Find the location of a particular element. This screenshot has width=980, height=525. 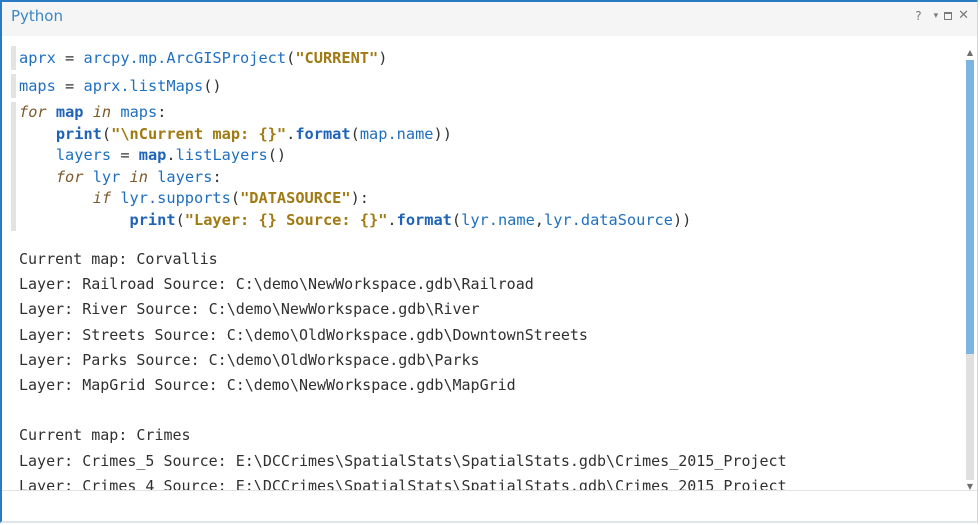

output-spacer is located at coordinates (486, 241).